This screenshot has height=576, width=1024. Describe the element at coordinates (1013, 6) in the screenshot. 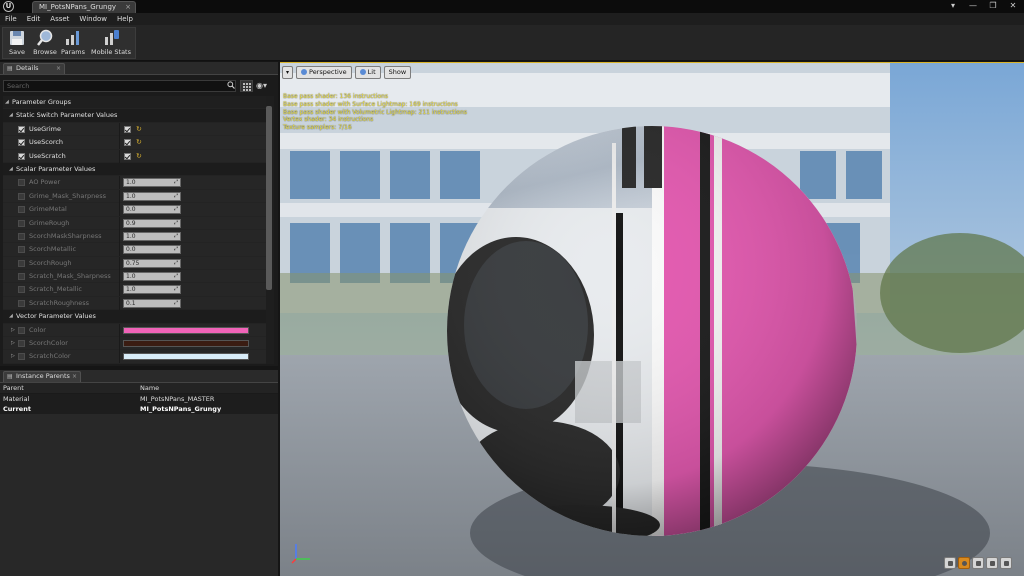

I see `close-icon: ✕` at that location.